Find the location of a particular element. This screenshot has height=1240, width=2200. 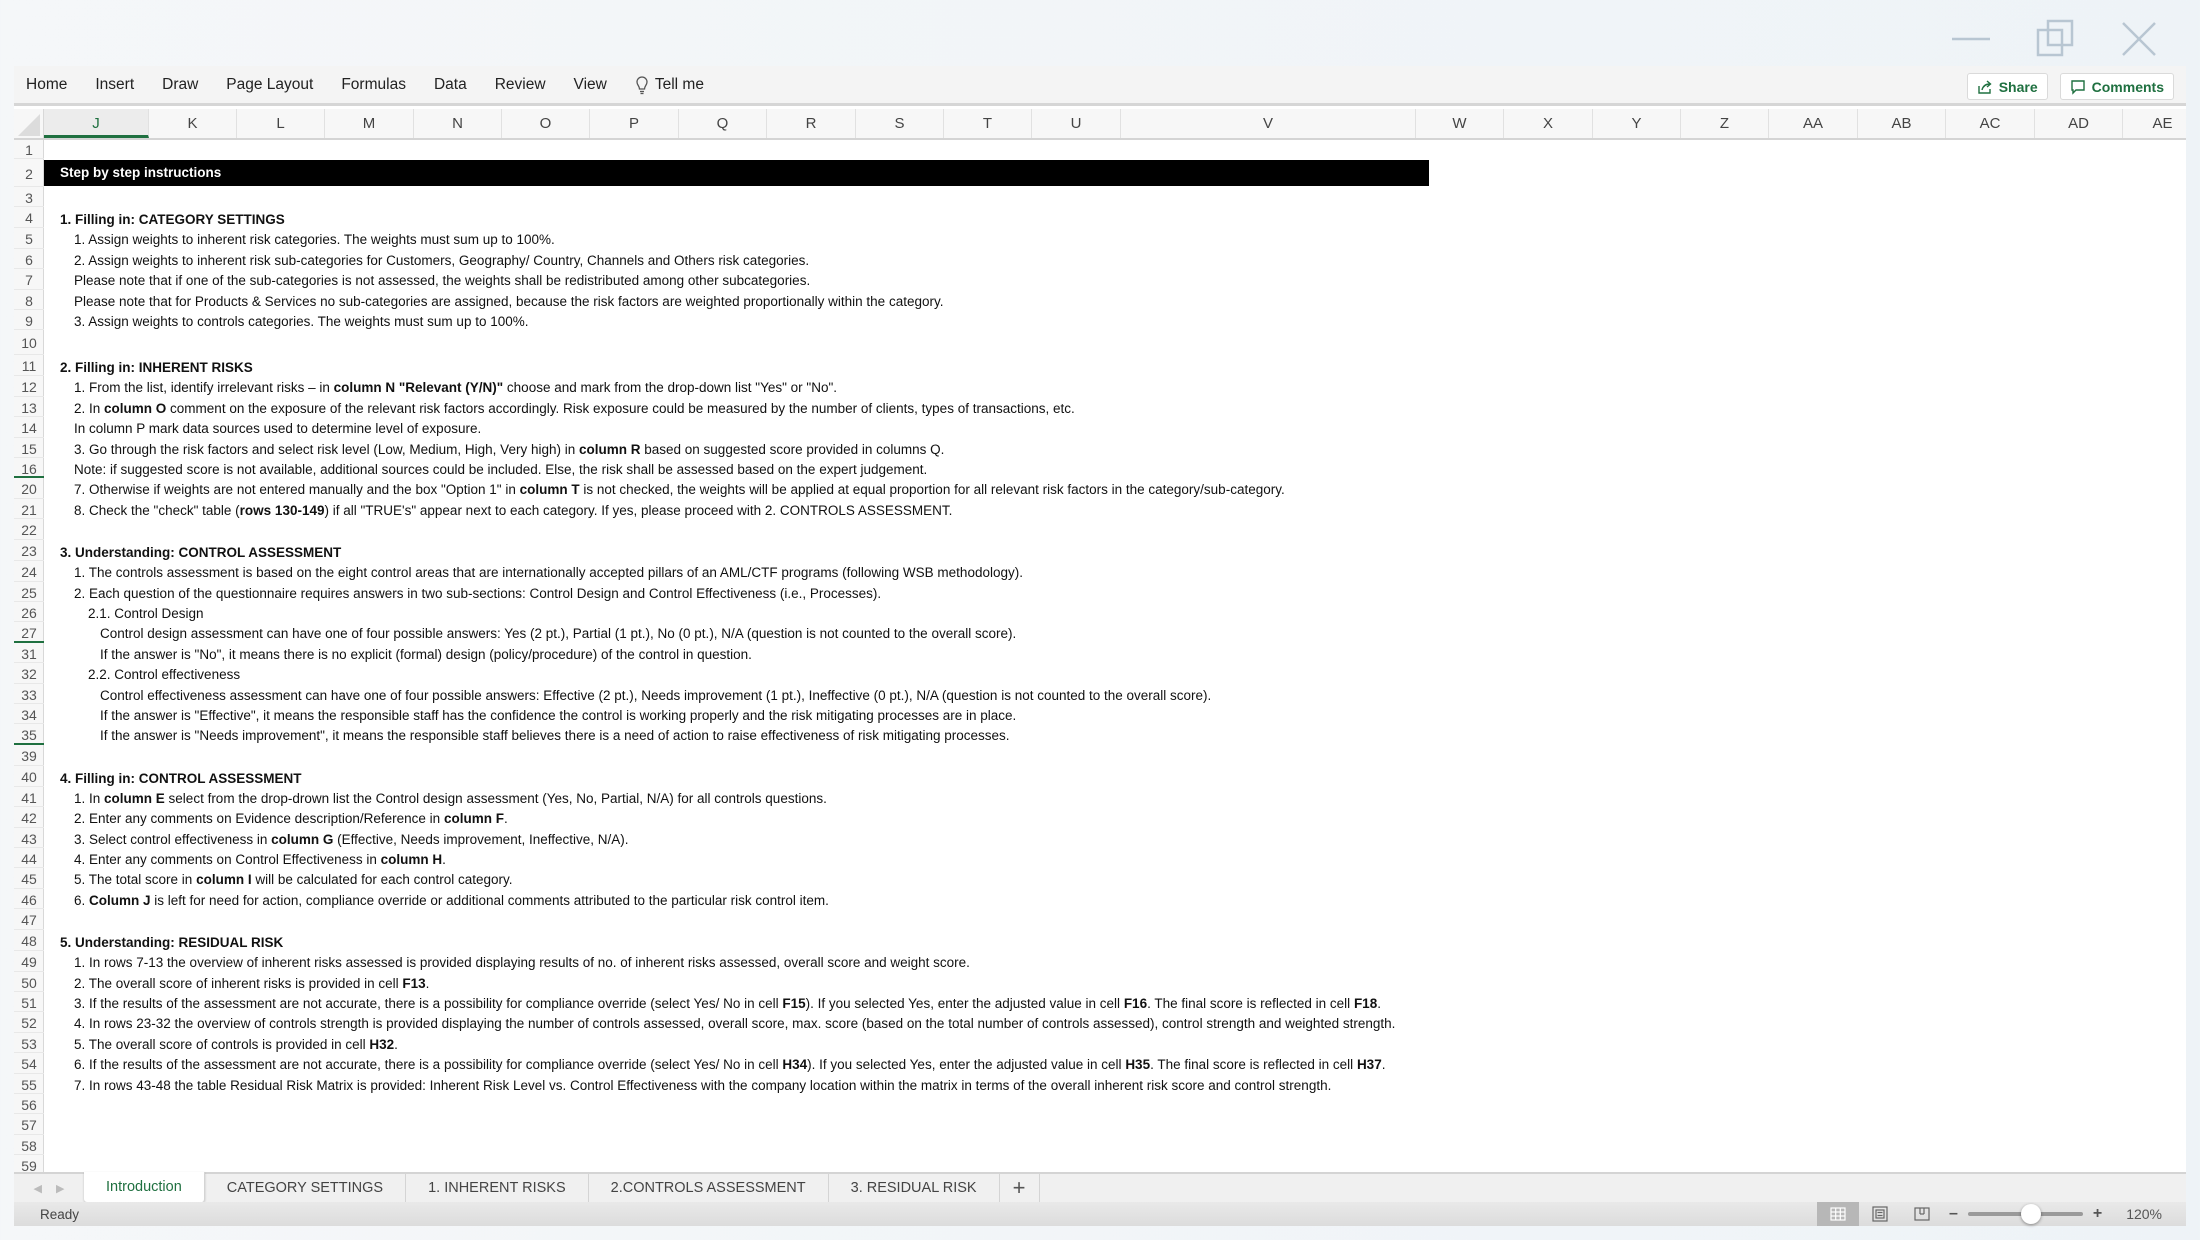

ribbon-tab-page-layout: Page Layout is located at coordinates (269, 85).